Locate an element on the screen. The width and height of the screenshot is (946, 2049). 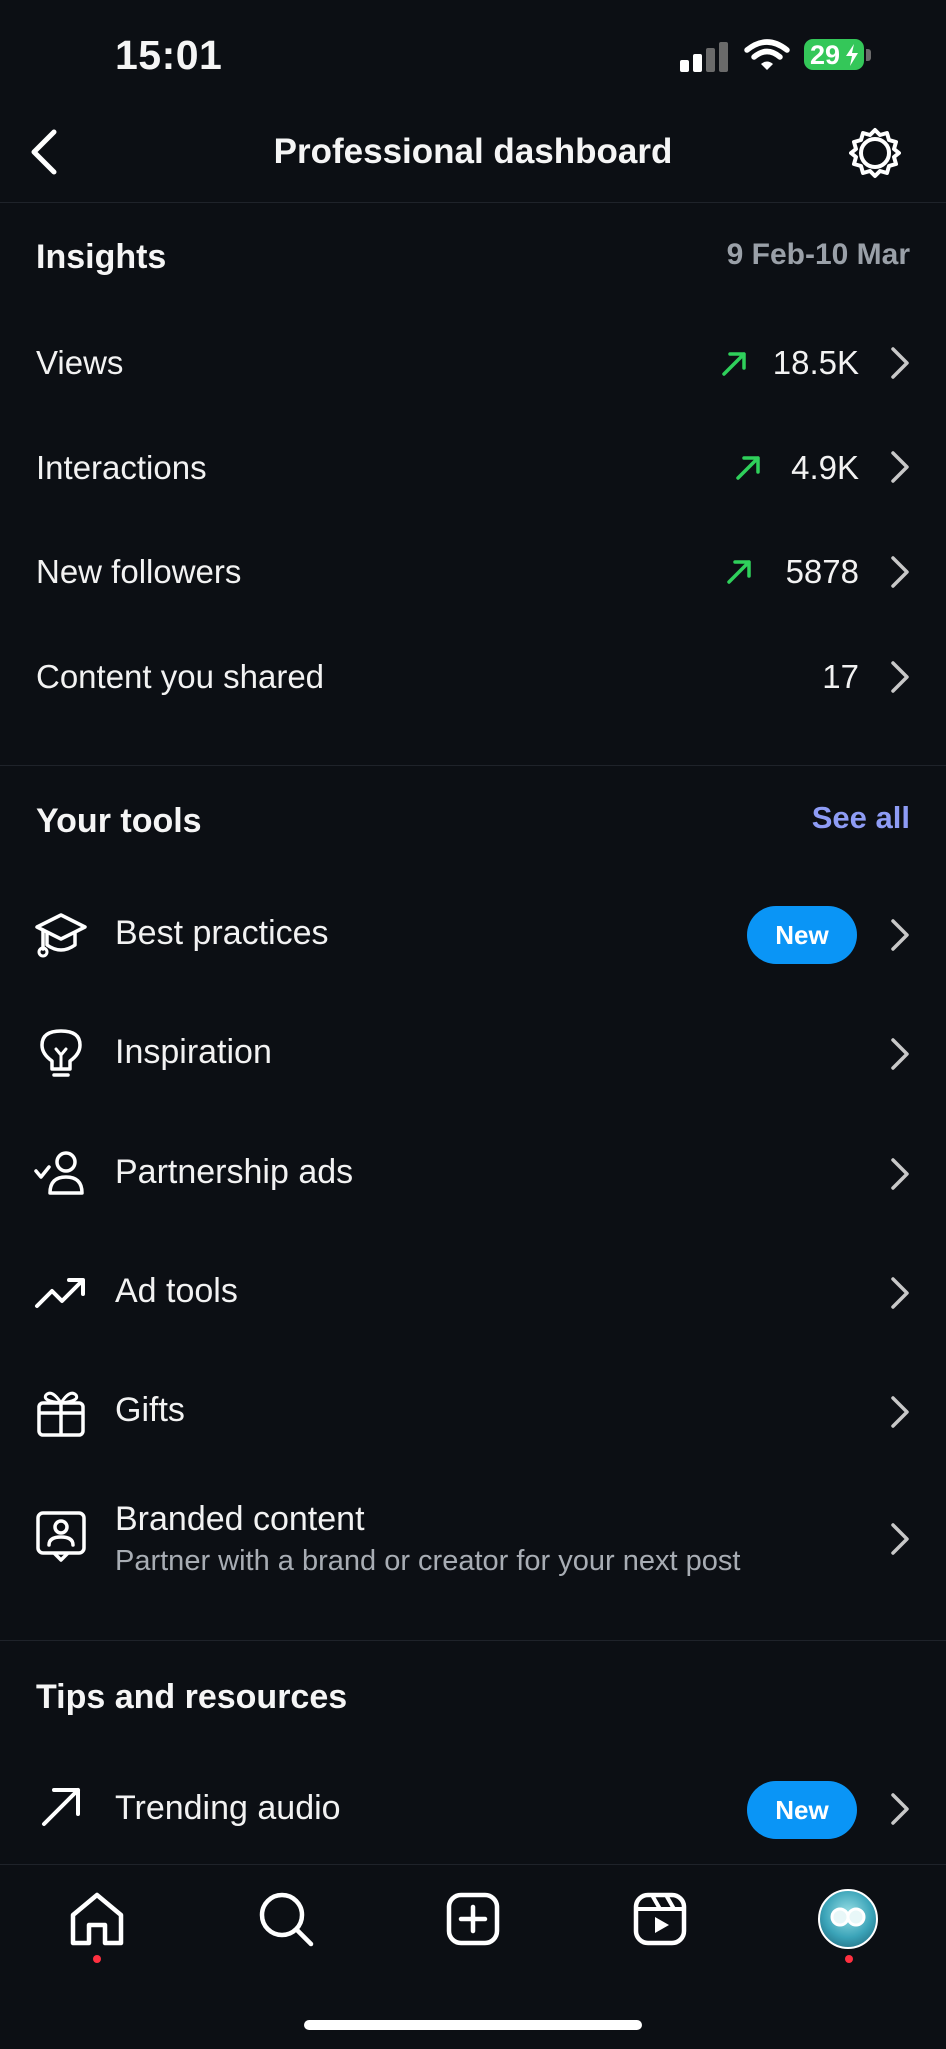
arrow-up-right-icon is located at coordinates (61, 1807).